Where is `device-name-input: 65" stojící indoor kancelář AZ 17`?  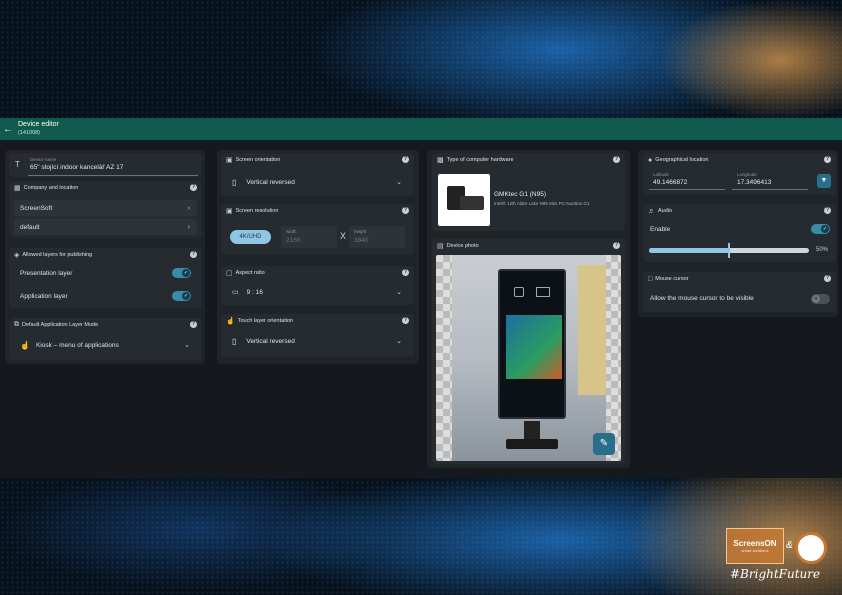 device-name-input: 65" stojící indoor kancelář AZ 17 is located at coordinates (76, 167).